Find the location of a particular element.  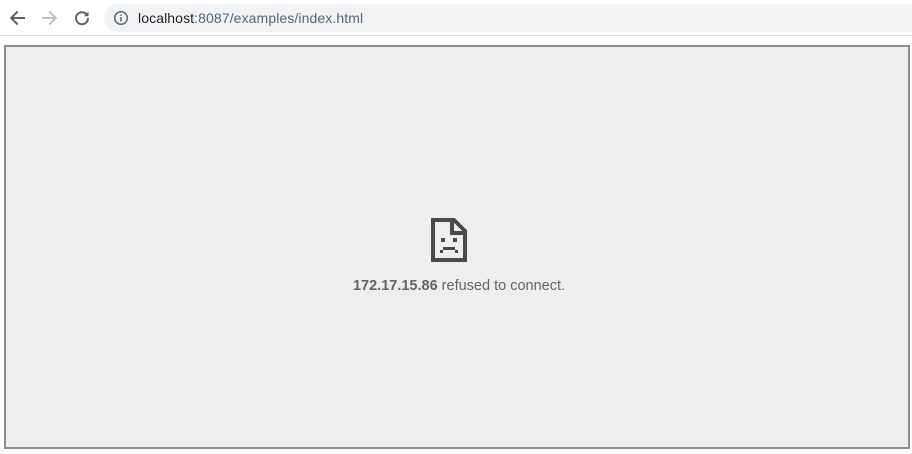

url-host: localhost is located at coordinates (166, 18).